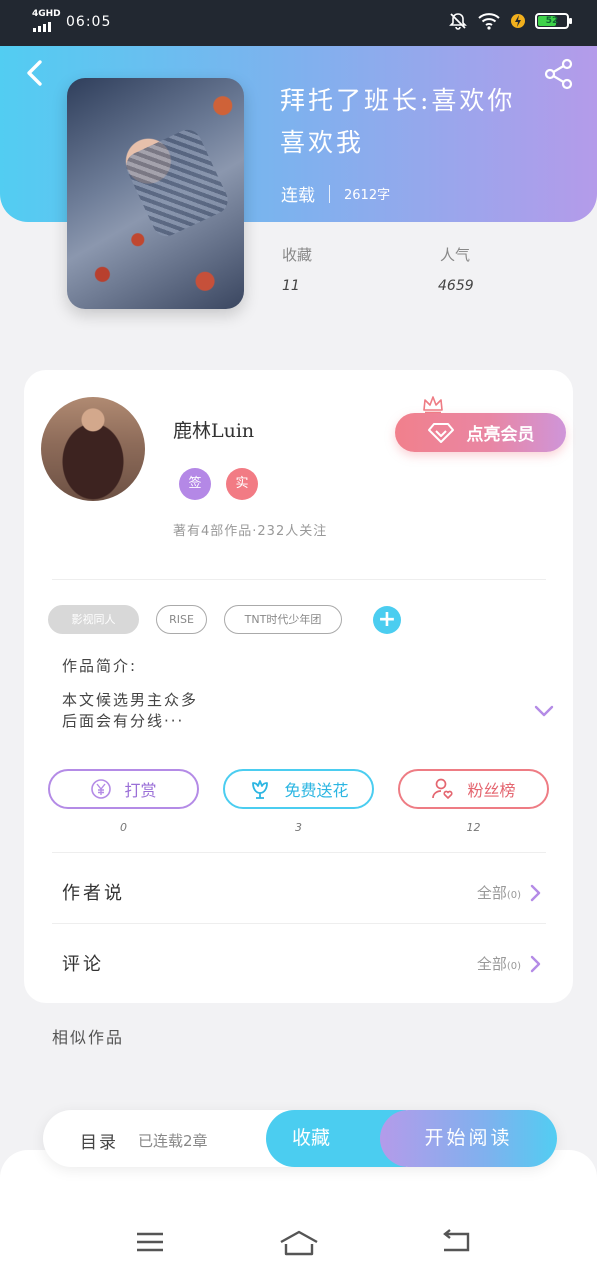 The image size is (597, 1280). What do you see at coordinates (291, 286) in the screenshot?
I see `favorites-value: 11` at bounding box center [291, 286].